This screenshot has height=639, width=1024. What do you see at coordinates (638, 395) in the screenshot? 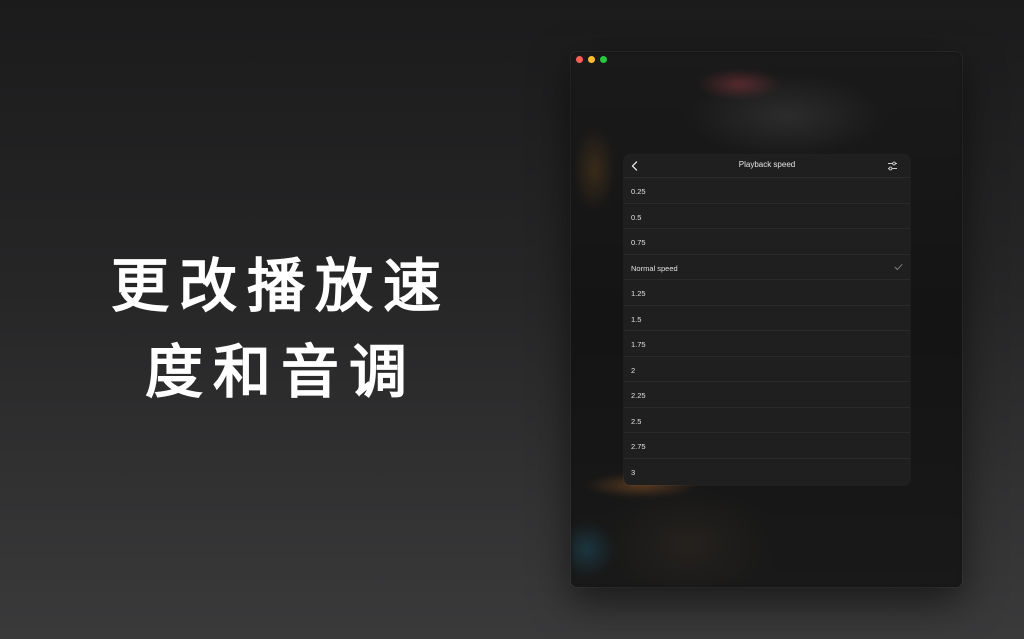
I see `speed-option-label: 2.25` at bounding box center [638, 395].